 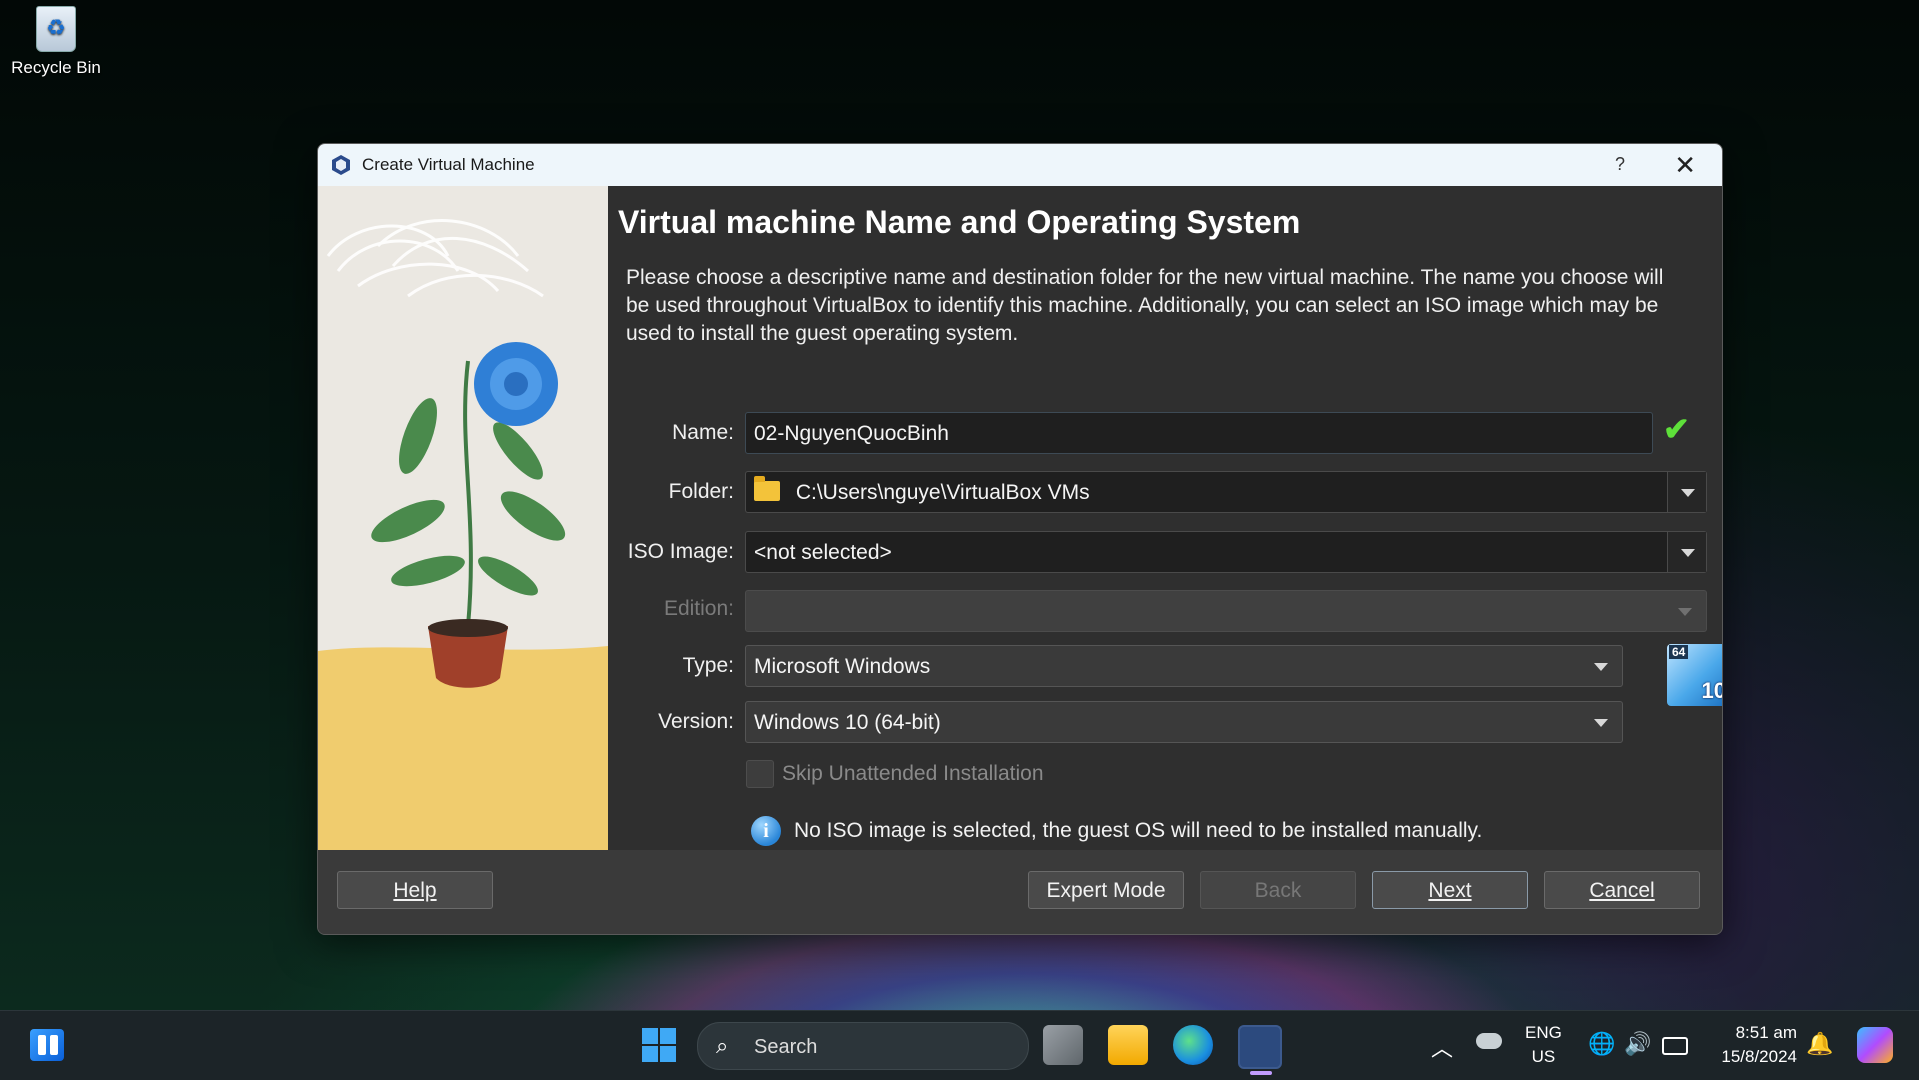 I want to click on name-label: Name:, so click(x=703, y=432).